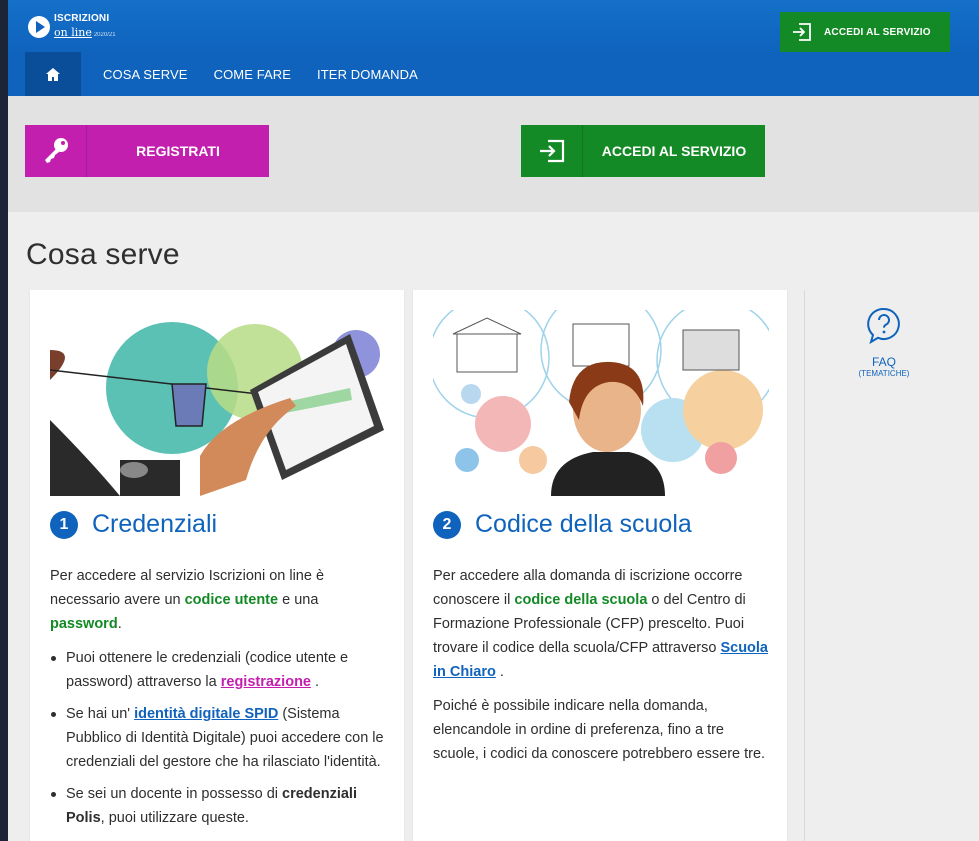 This screenshot has width=979, height=841. I want to click on step-number: 2, so click(447, 524).